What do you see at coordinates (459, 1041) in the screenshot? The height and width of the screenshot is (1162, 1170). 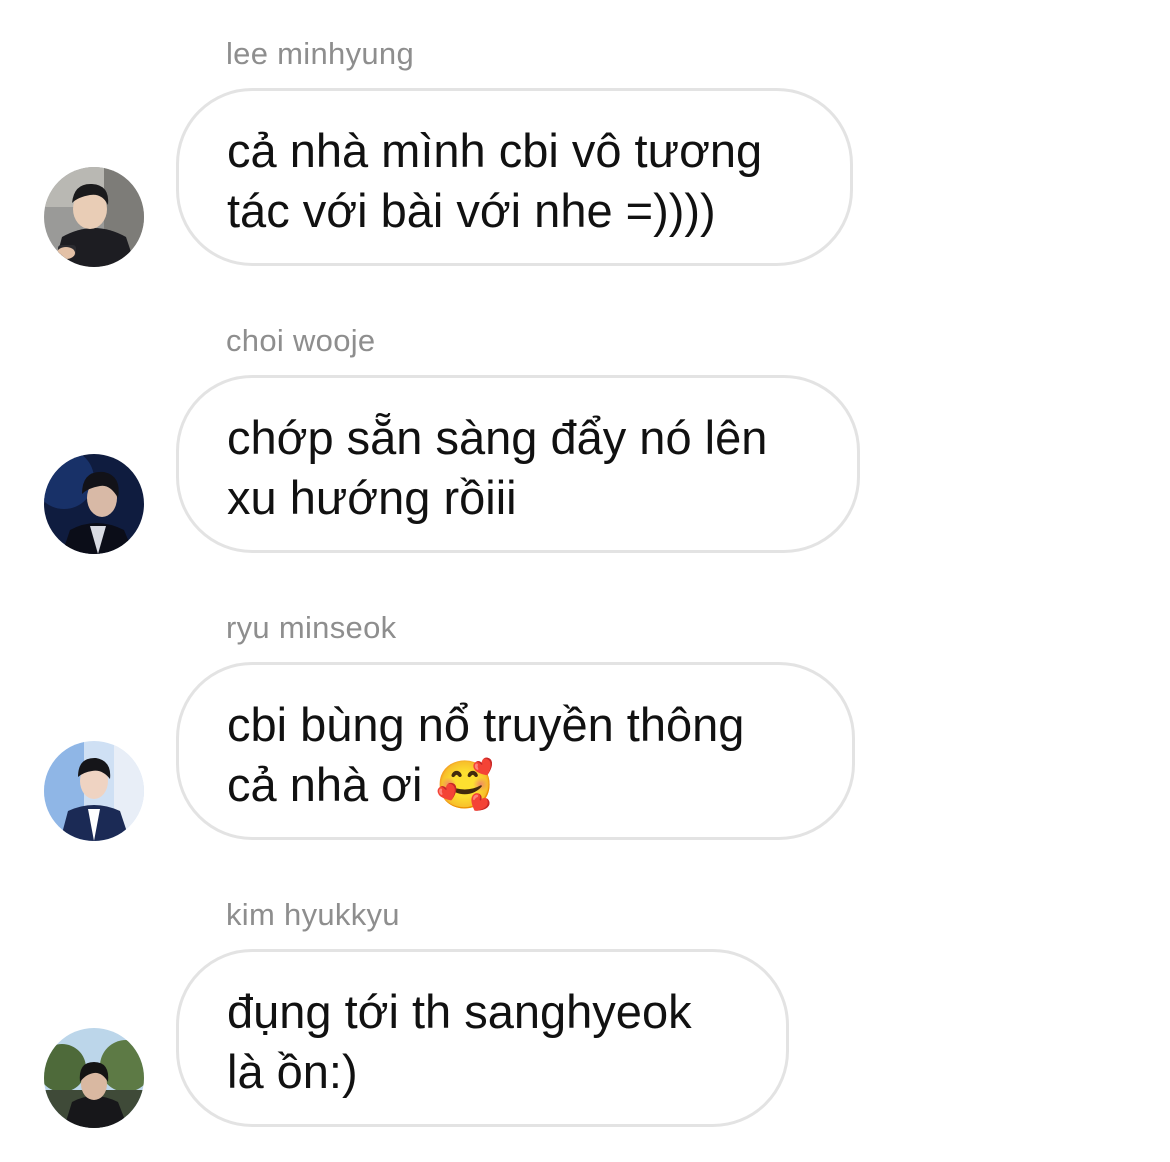 I see `message-text: đụng tới th sanghyeok là ồn:)` at bounding box center [459, 1041].